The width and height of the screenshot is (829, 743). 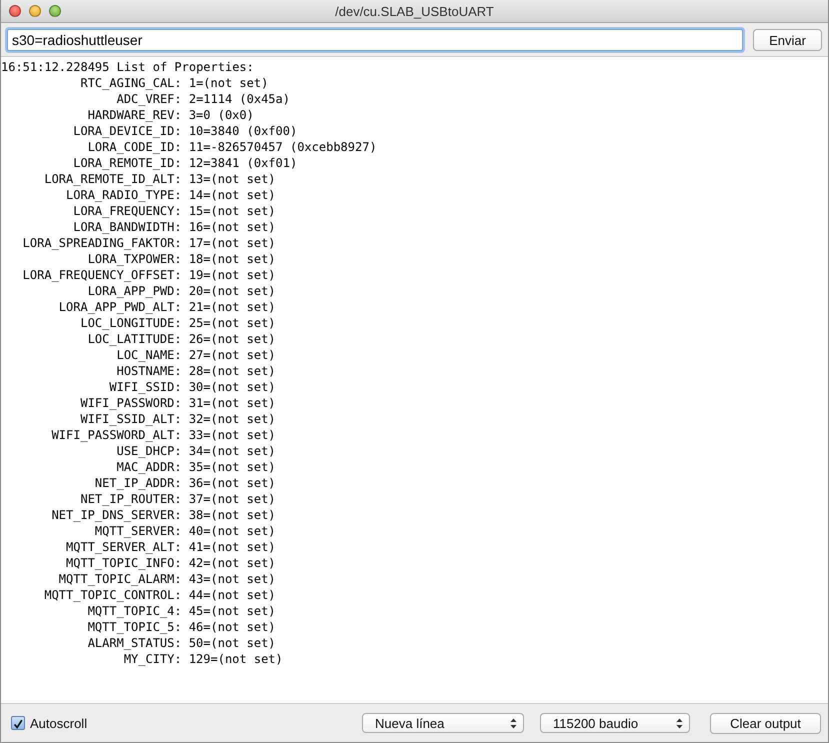 What do you see at coordinates (149, 275) in the screenshot?
I see `output-line: LORA_FREQUENCY_OFFSET: 19=(not set)` at bounding box center [149, 275].